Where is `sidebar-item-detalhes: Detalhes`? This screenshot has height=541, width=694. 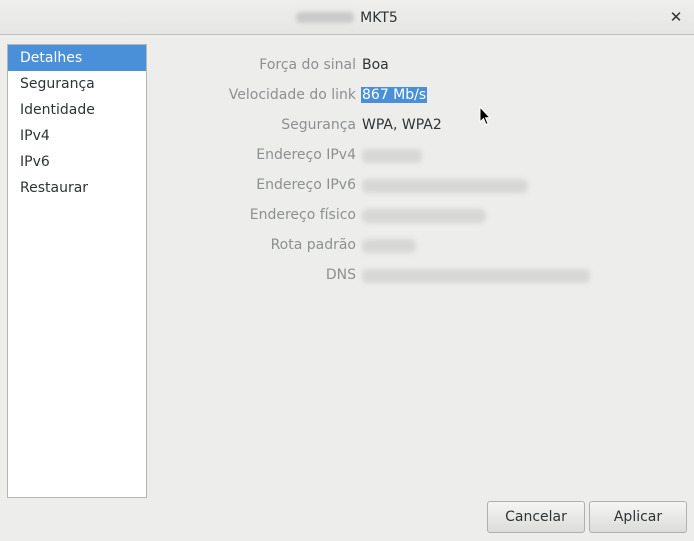 sidebar-item-detalhes: Detalhes is located at coordinates (77, 58).